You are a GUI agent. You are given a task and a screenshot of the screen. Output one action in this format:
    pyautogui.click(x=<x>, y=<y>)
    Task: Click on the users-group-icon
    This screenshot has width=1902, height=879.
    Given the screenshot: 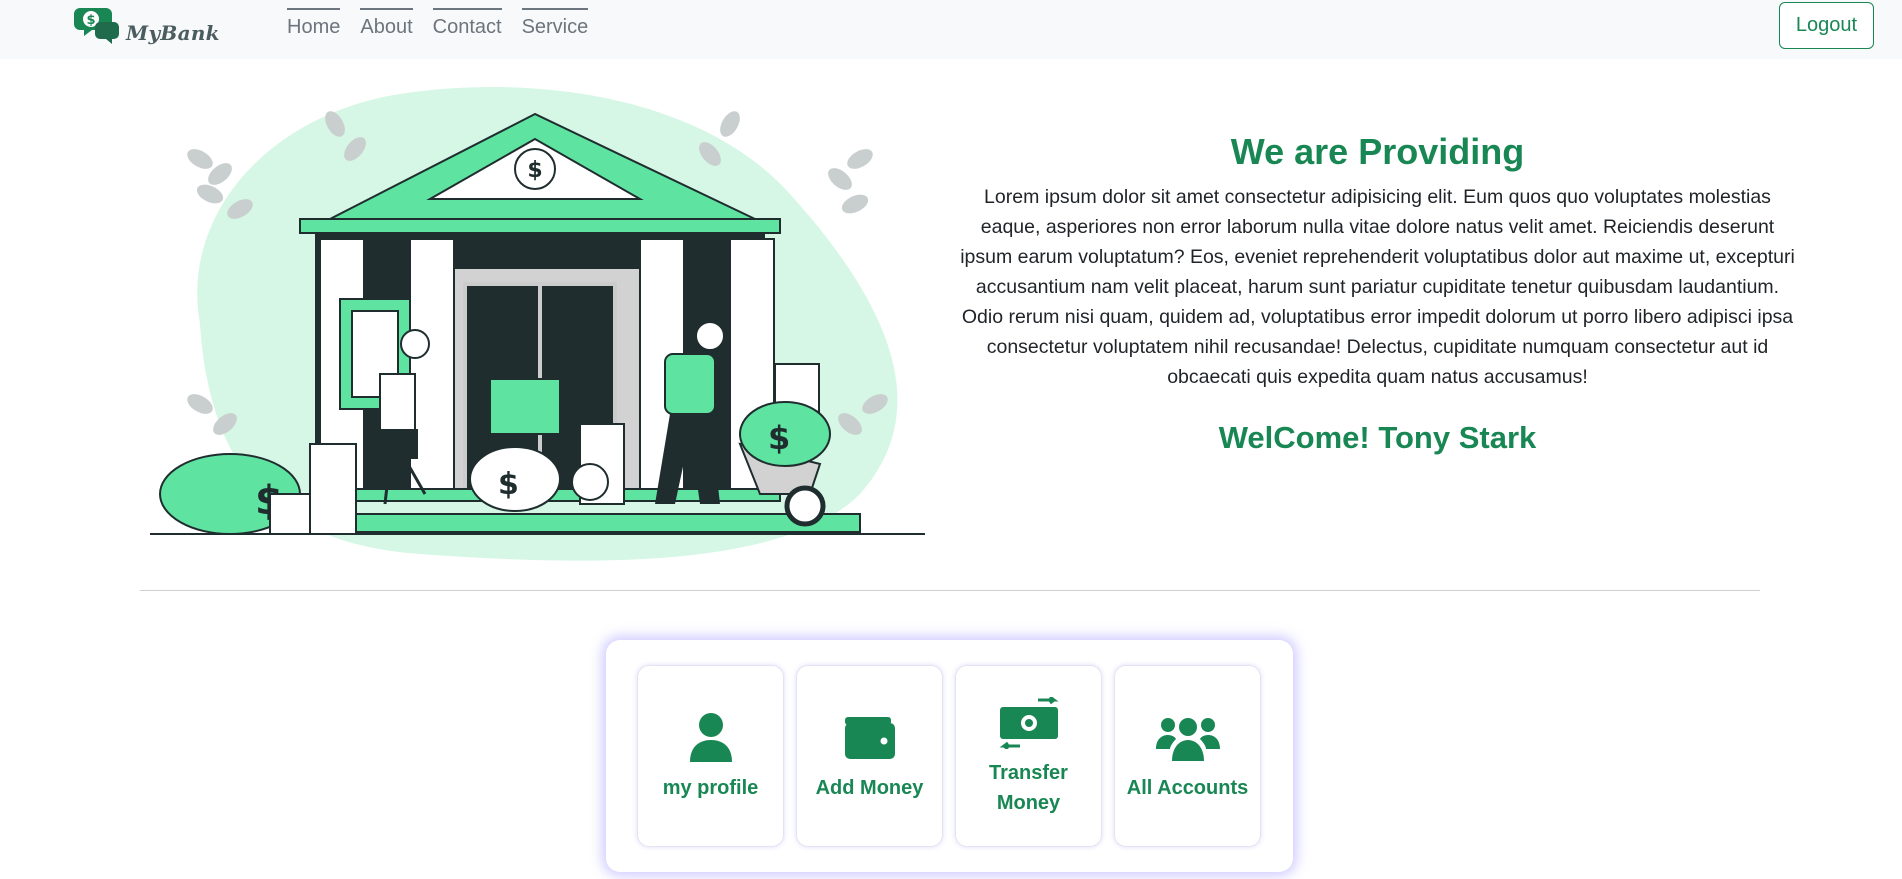 What is the action you would take?
    pyautogui.click(x=1187, y=738)
    